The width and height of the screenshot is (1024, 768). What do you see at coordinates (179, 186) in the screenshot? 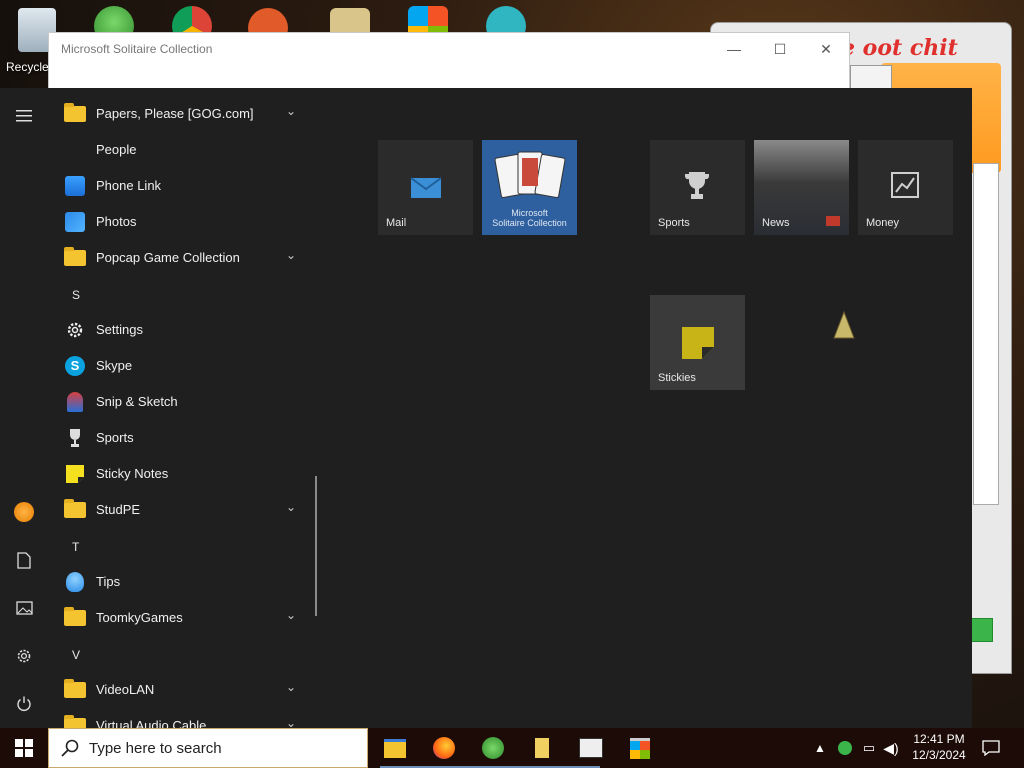
I see `app-list-item: Phone Link` at bounding box center [179, 186].